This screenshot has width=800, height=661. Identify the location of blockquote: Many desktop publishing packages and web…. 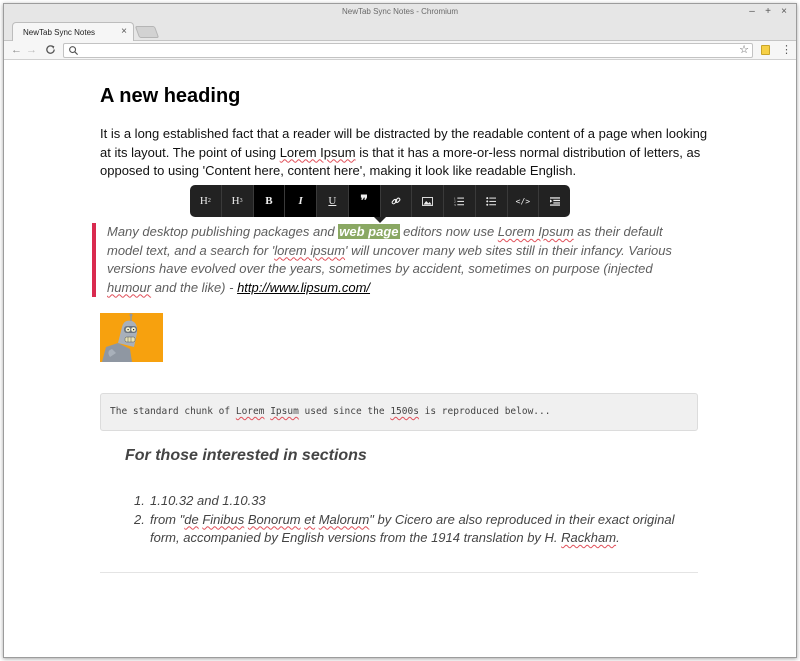
(392, 260).